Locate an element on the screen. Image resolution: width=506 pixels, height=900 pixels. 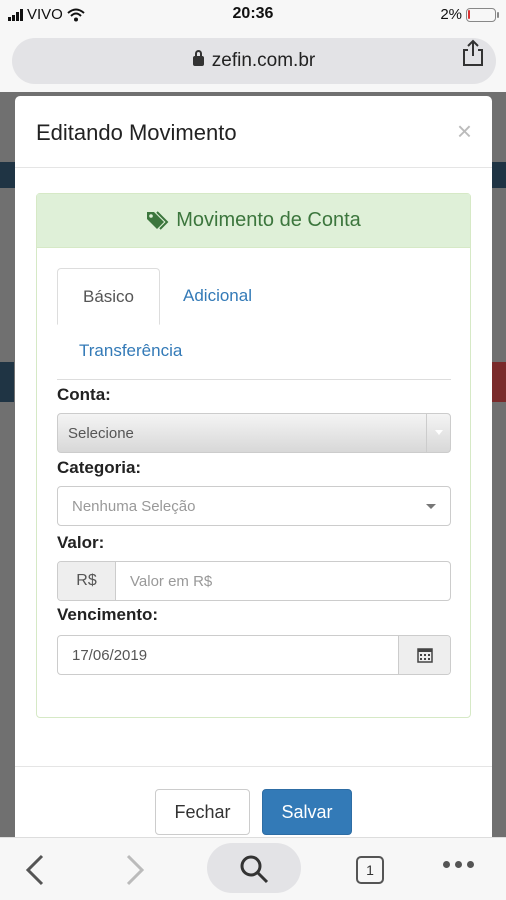
calendar-icon is located at coordinates (424, 655).